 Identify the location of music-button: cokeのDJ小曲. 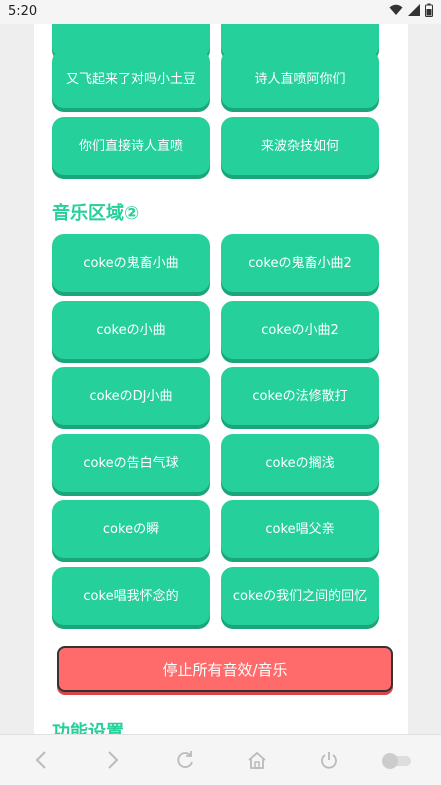
(131, 396).